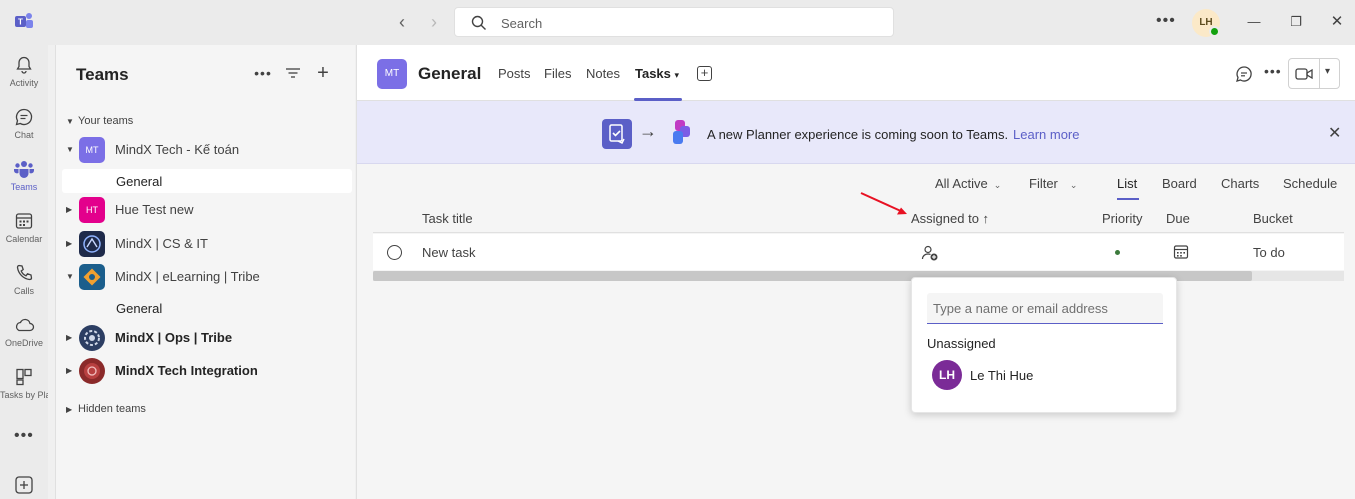 The image size is (1355, 499). Describe the element at coordinates (858, 252) in the screenshot. I see `table-row: New task To do` at that location.